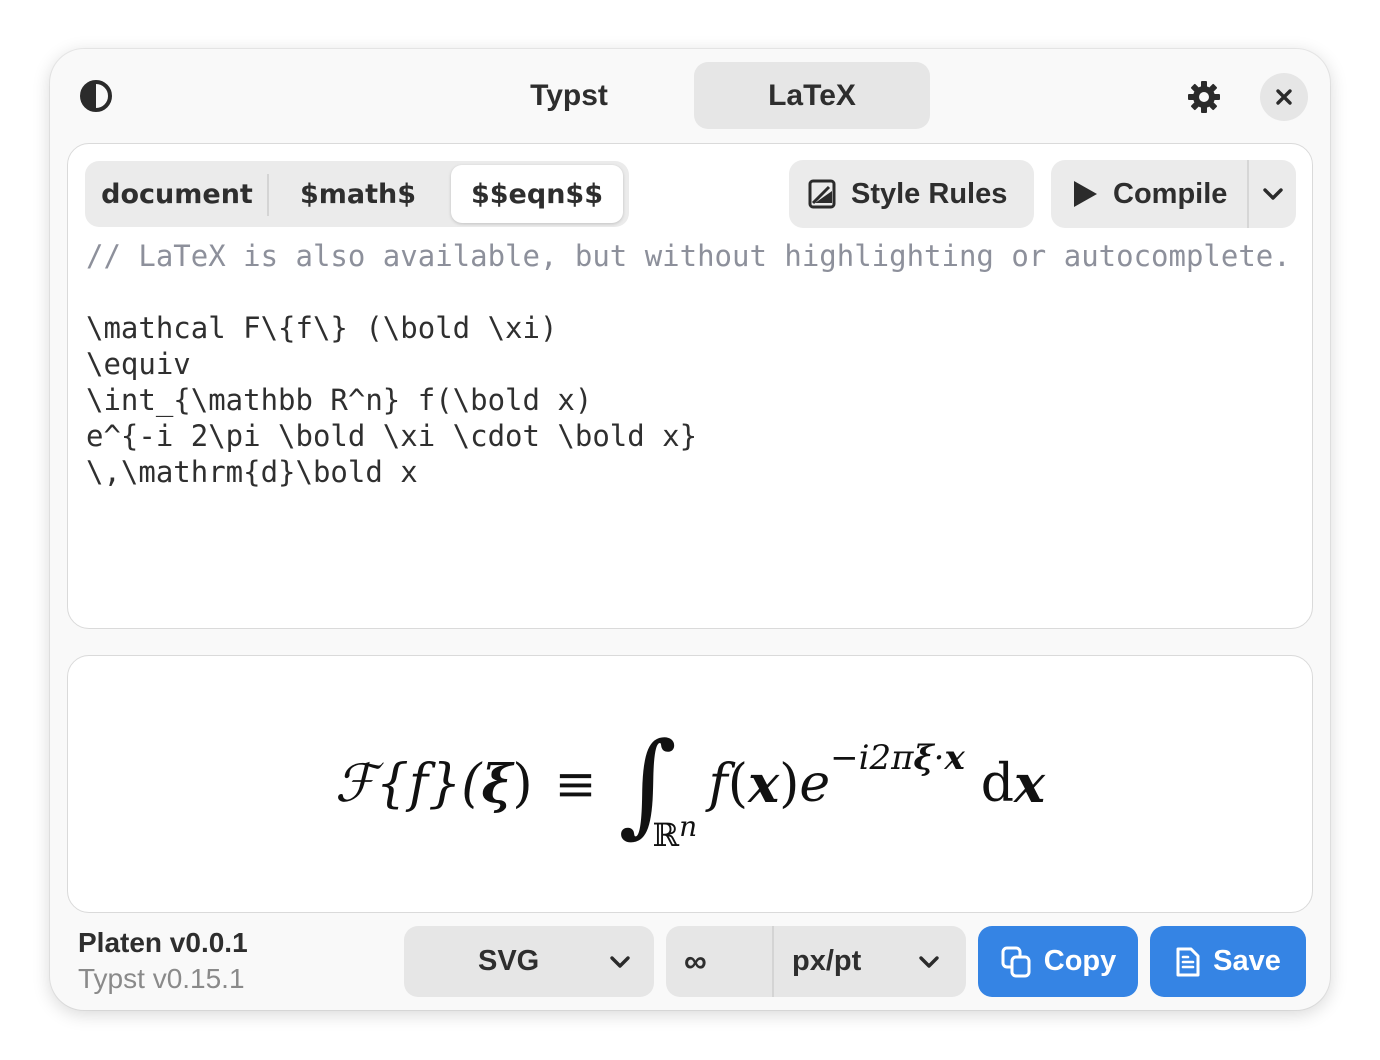 This screenshot has width=1380, height=1060. What do you see at coordinates (138, 364) in the screenshot?
I see `code-line: \equiv` at bounding box center [138, 364].